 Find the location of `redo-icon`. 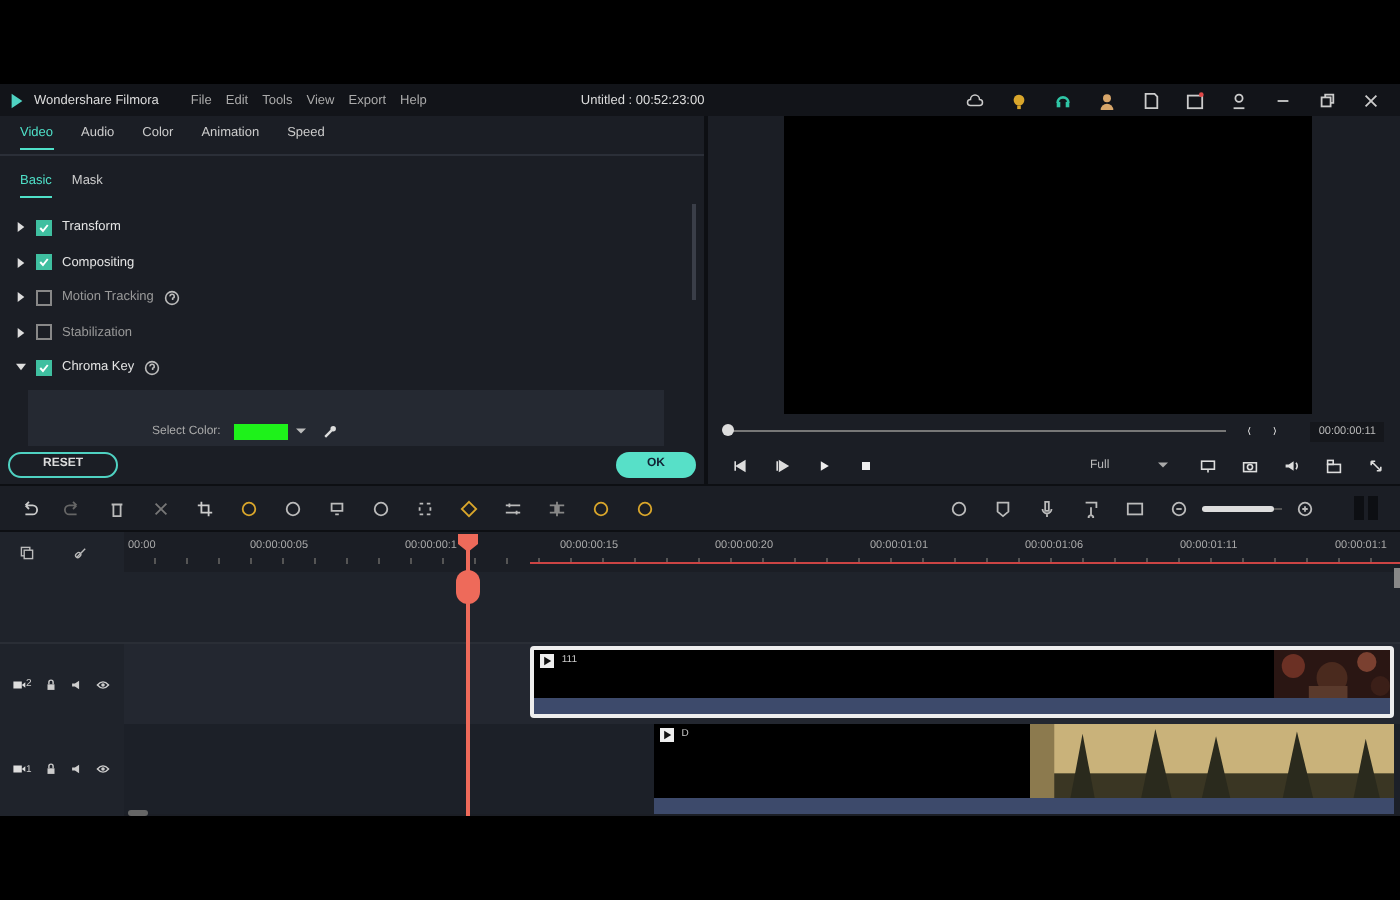

redo-icon is located at coordinates (73, 508).